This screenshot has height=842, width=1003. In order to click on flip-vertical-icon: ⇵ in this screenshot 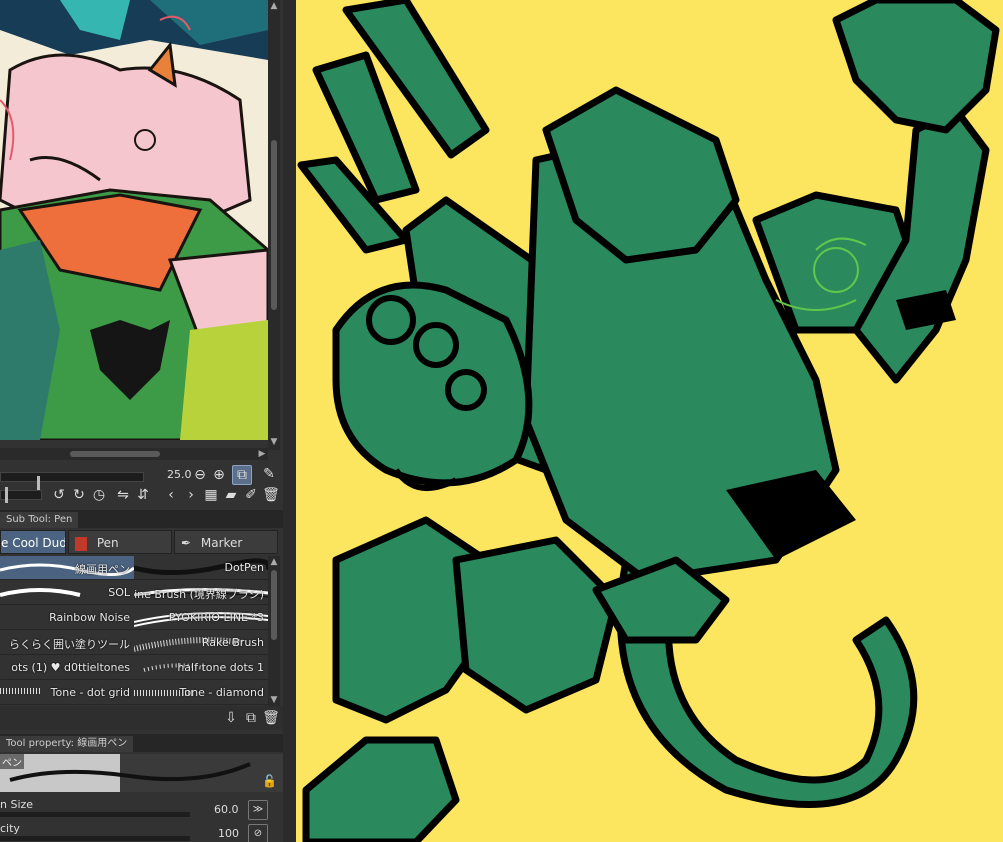, I will do `click(143, 495)`.